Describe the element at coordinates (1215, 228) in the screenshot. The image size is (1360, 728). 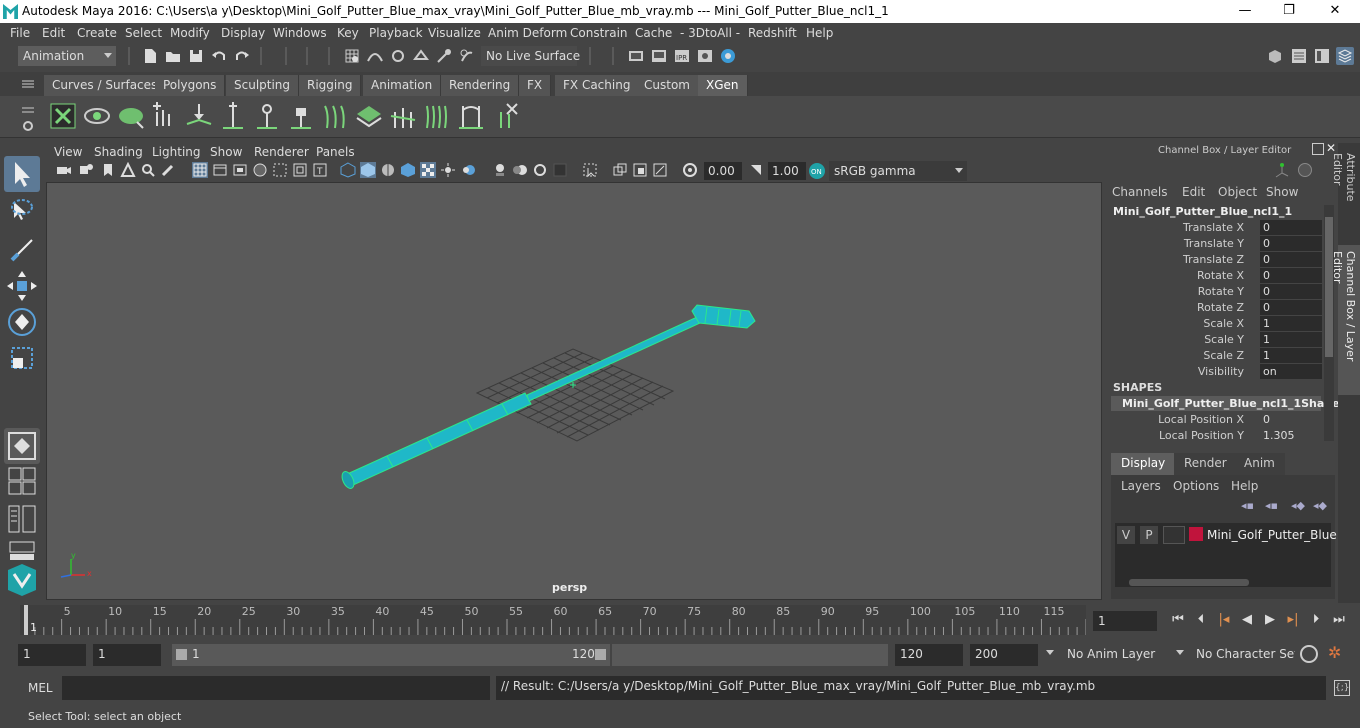
I see `channel-translate-x: Translate X 0` at that location.